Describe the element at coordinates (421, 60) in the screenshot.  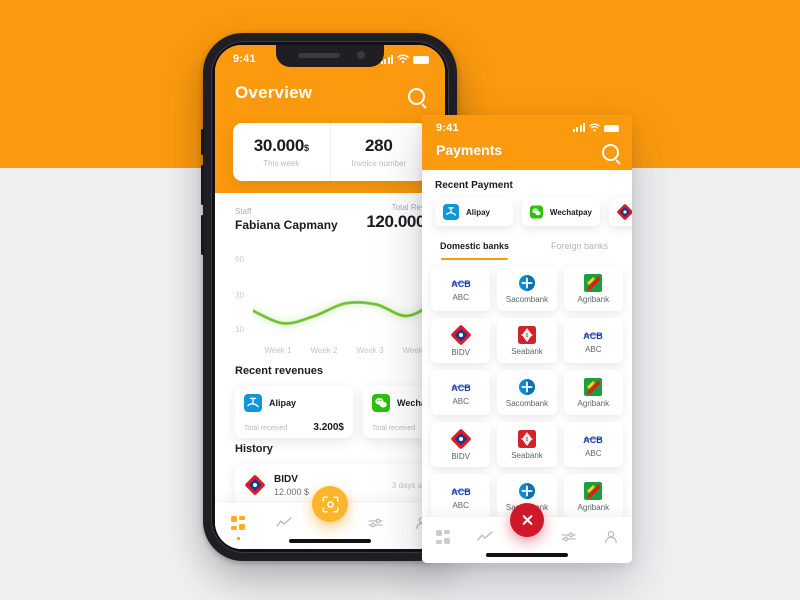
I see `battery-icon` at that location.